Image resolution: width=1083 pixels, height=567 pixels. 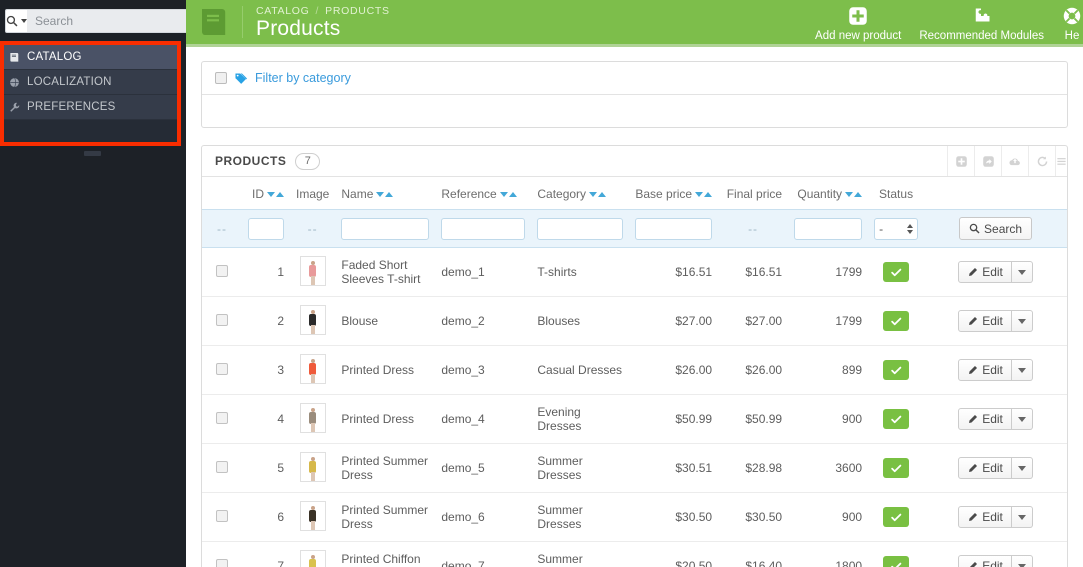 I want to click on recommended-modules-button: Recommended Modules, so click(x=981, y=24).